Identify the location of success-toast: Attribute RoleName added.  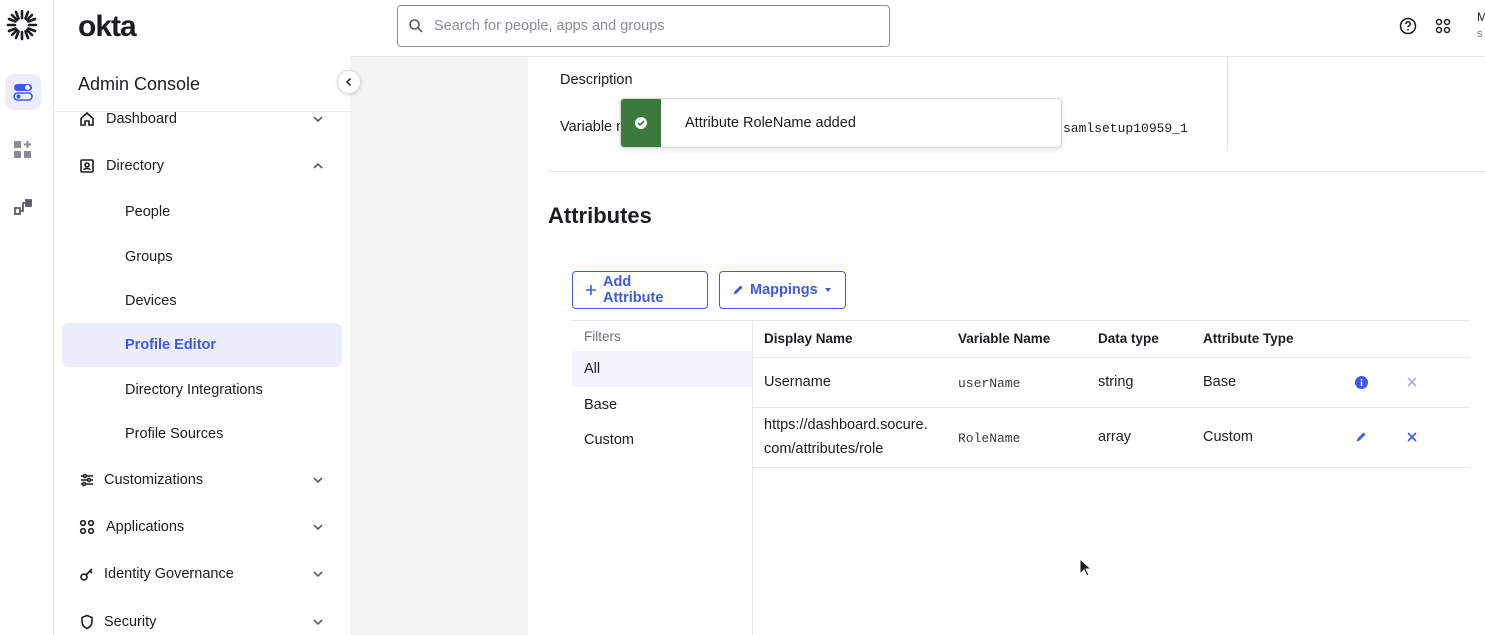
(841, 123).